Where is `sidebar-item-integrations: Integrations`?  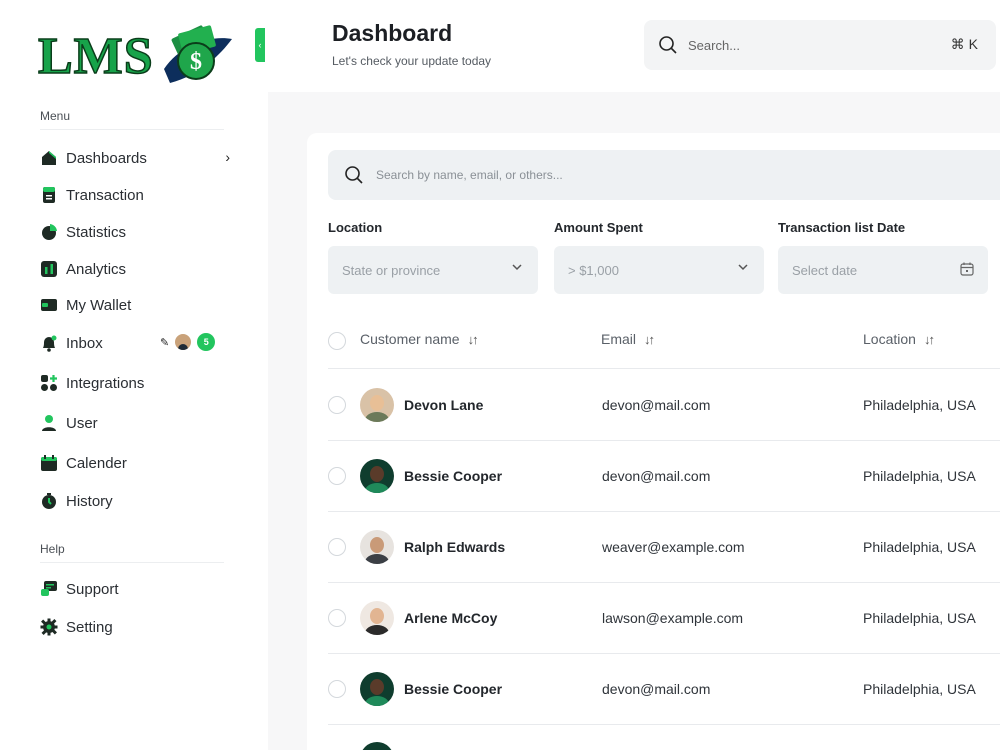 sidebar-item-integrations: Integrations is located at coordinates (135, 383).